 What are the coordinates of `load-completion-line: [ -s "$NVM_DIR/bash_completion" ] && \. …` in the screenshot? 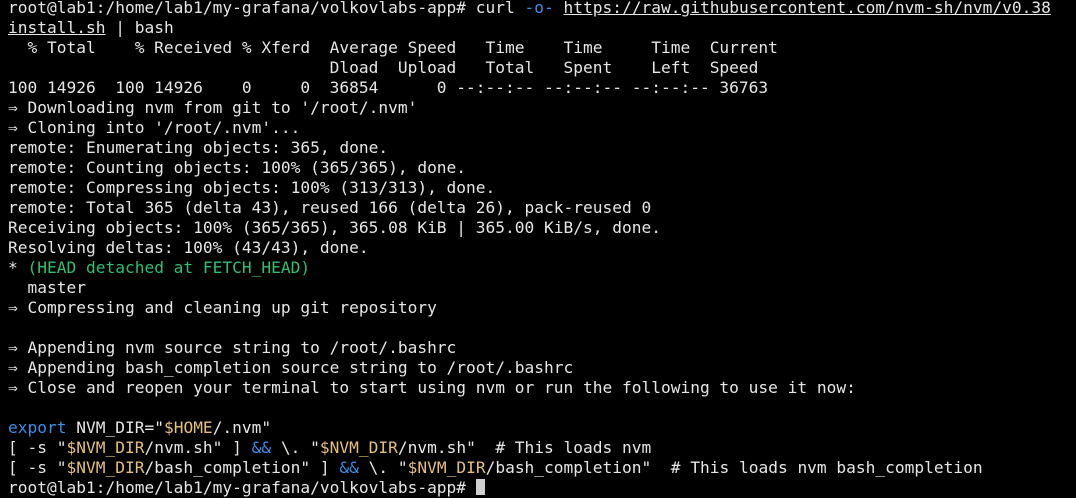 It's located at (542, 468).